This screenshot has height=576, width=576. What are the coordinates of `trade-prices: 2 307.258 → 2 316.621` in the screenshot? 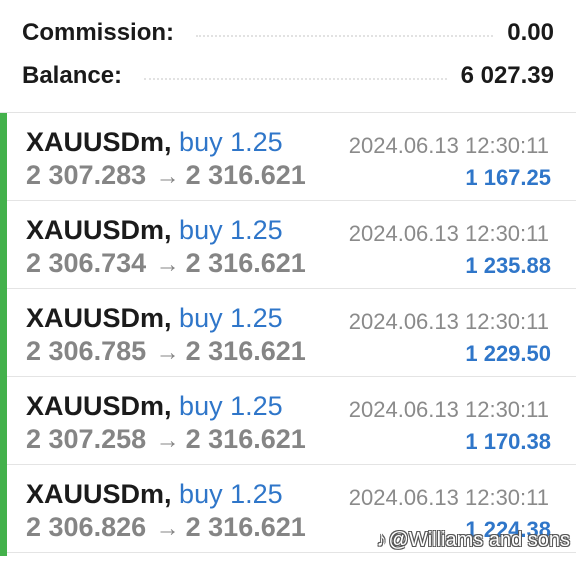 It's located at (166, 439).